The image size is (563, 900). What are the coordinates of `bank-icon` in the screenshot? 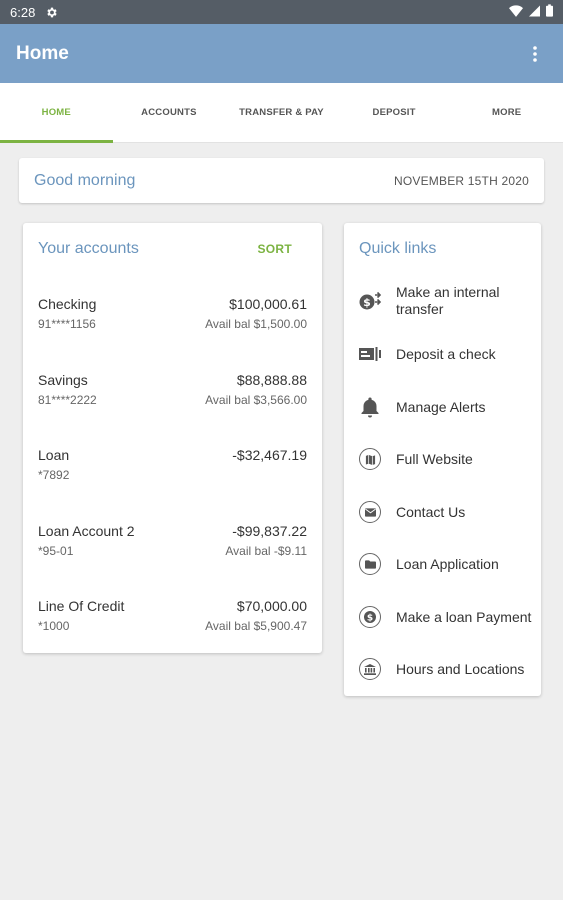 It's located at (370, 669).